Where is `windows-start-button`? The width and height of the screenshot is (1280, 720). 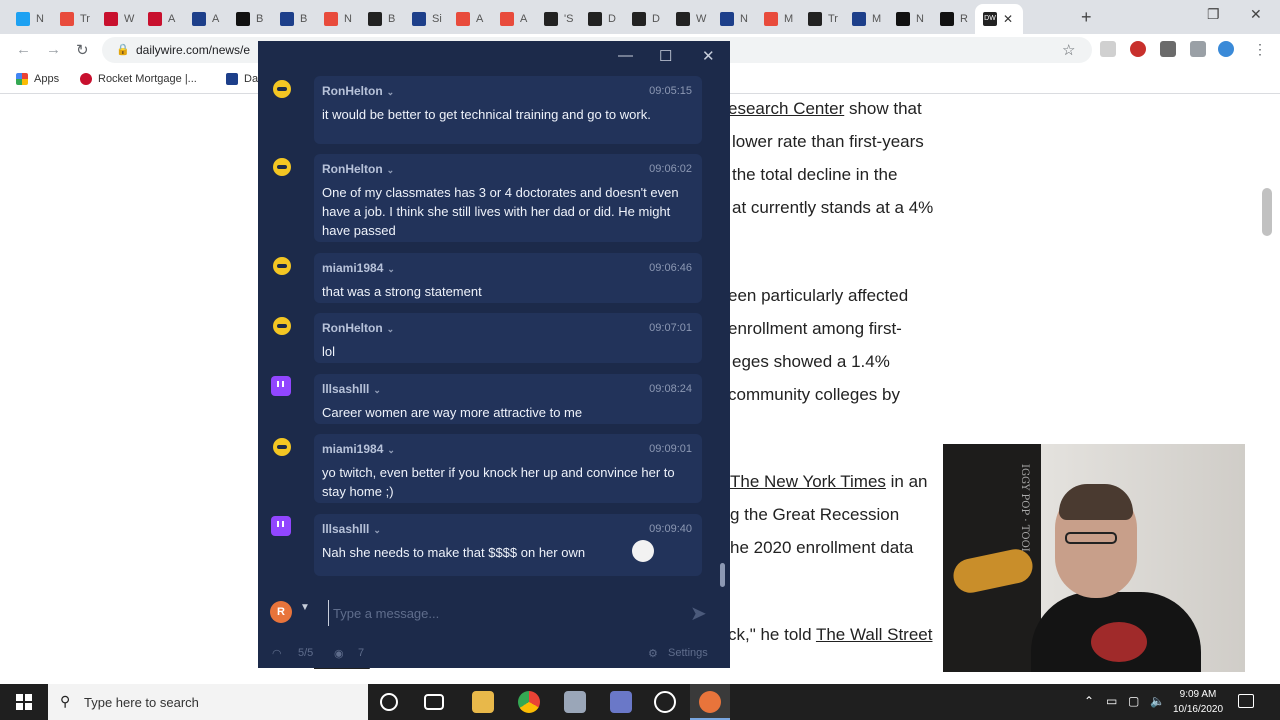
windows-start-button is located at coordinates (24, 702).